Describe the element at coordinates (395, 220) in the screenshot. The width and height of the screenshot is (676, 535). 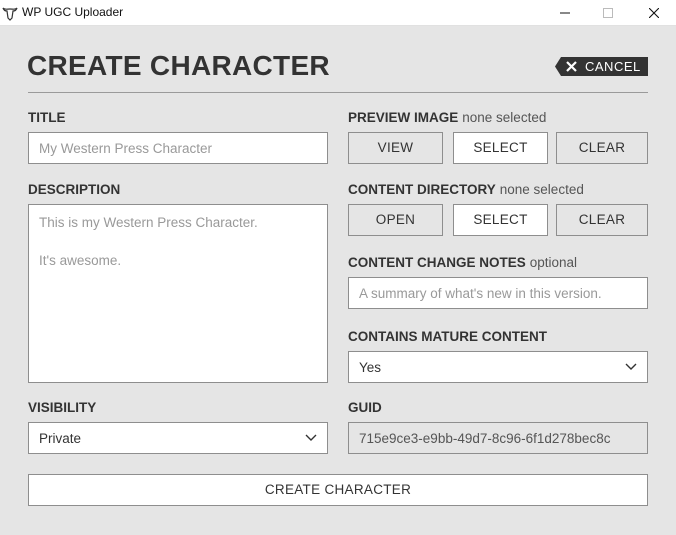
I see `directory-open-button: OPEN` at that location.